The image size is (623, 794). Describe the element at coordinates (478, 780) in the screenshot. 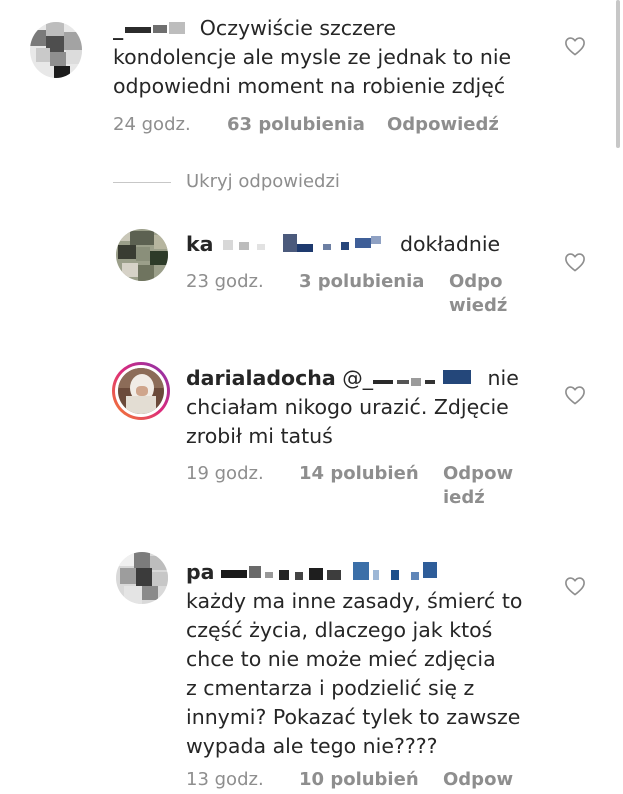

I see `reply-button: Odpow` at that location.